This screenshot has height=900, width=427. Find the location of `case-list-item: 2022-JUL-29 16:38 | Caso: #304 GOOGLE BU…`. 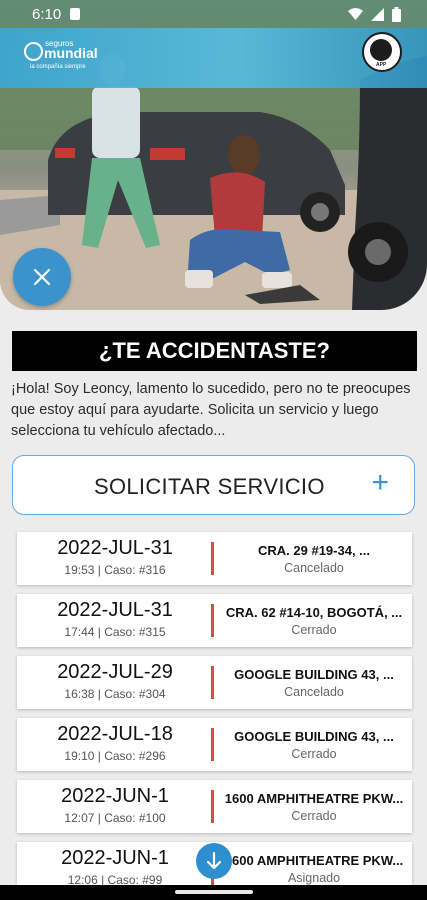

case-list-item: 2022-JUL-29 16:38 | Caso: #304 GOOGLE BU… is located at coordinates (214, 682).